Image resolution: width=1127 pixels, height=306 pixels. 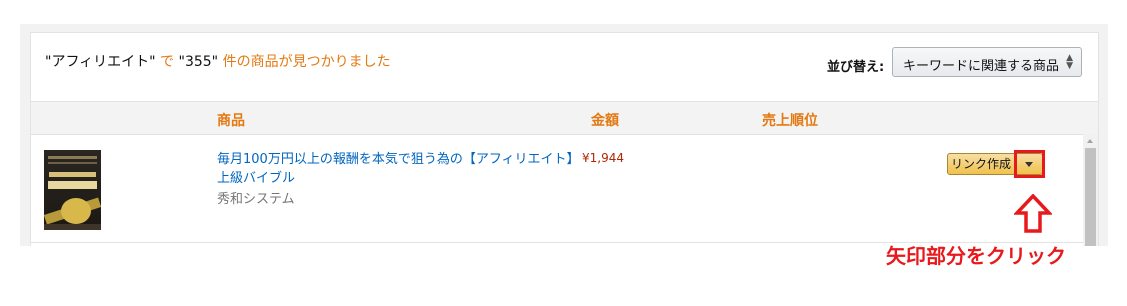 What do you see at coordinates (167, 62) in the screenshot?
I see `search-de: で` at bounding box center [167, 62].